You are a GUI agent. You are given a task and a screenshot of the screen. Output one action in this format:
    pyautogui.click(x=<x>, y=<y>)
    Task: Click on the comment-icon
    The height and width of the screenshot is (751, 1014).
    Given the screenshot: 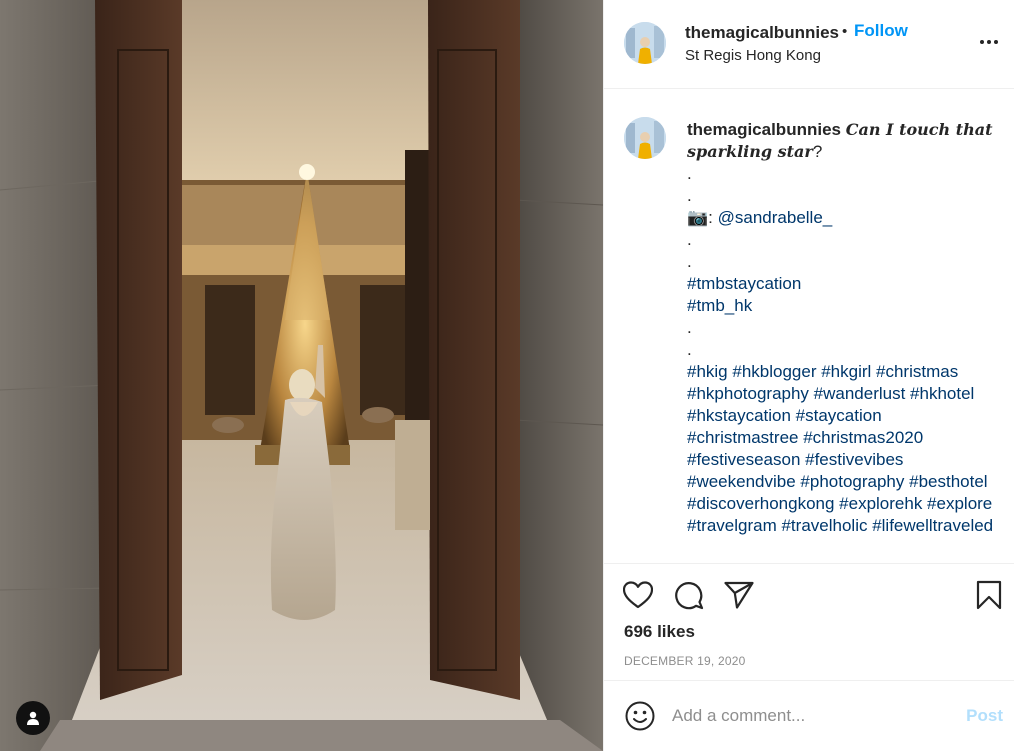 What is the action you would take?
    pyautogui.click(x=689, y=596)
    